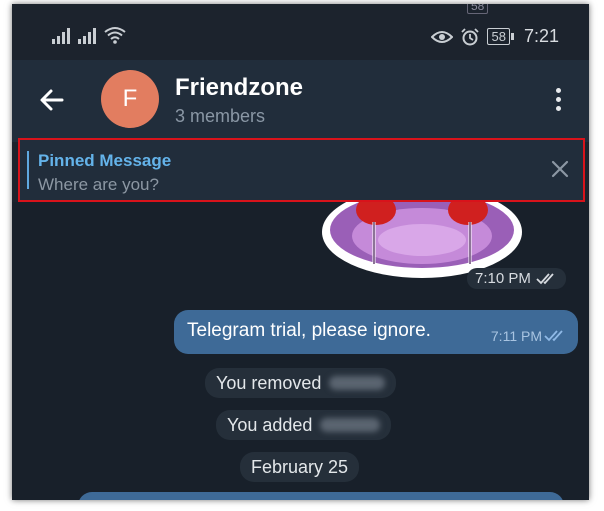 The width and height of the screenshot is (604, 511). Describe the element at coordinates (503, 278) in the screenshot. I see `sticker-time: 7:10 PM` at that location.